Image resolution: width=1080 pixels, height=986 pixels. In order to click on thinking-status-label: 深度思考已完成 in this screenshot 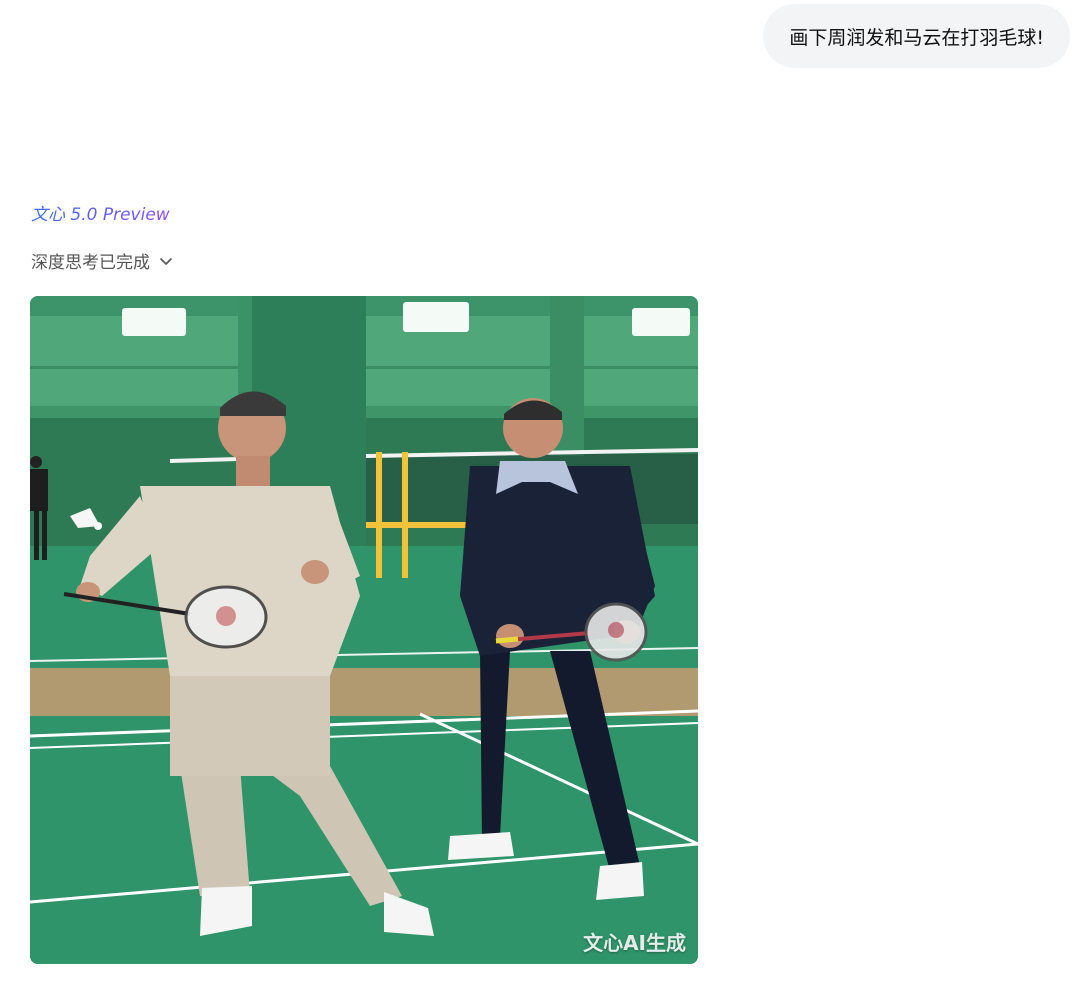, I will do `click(90, 263)`.